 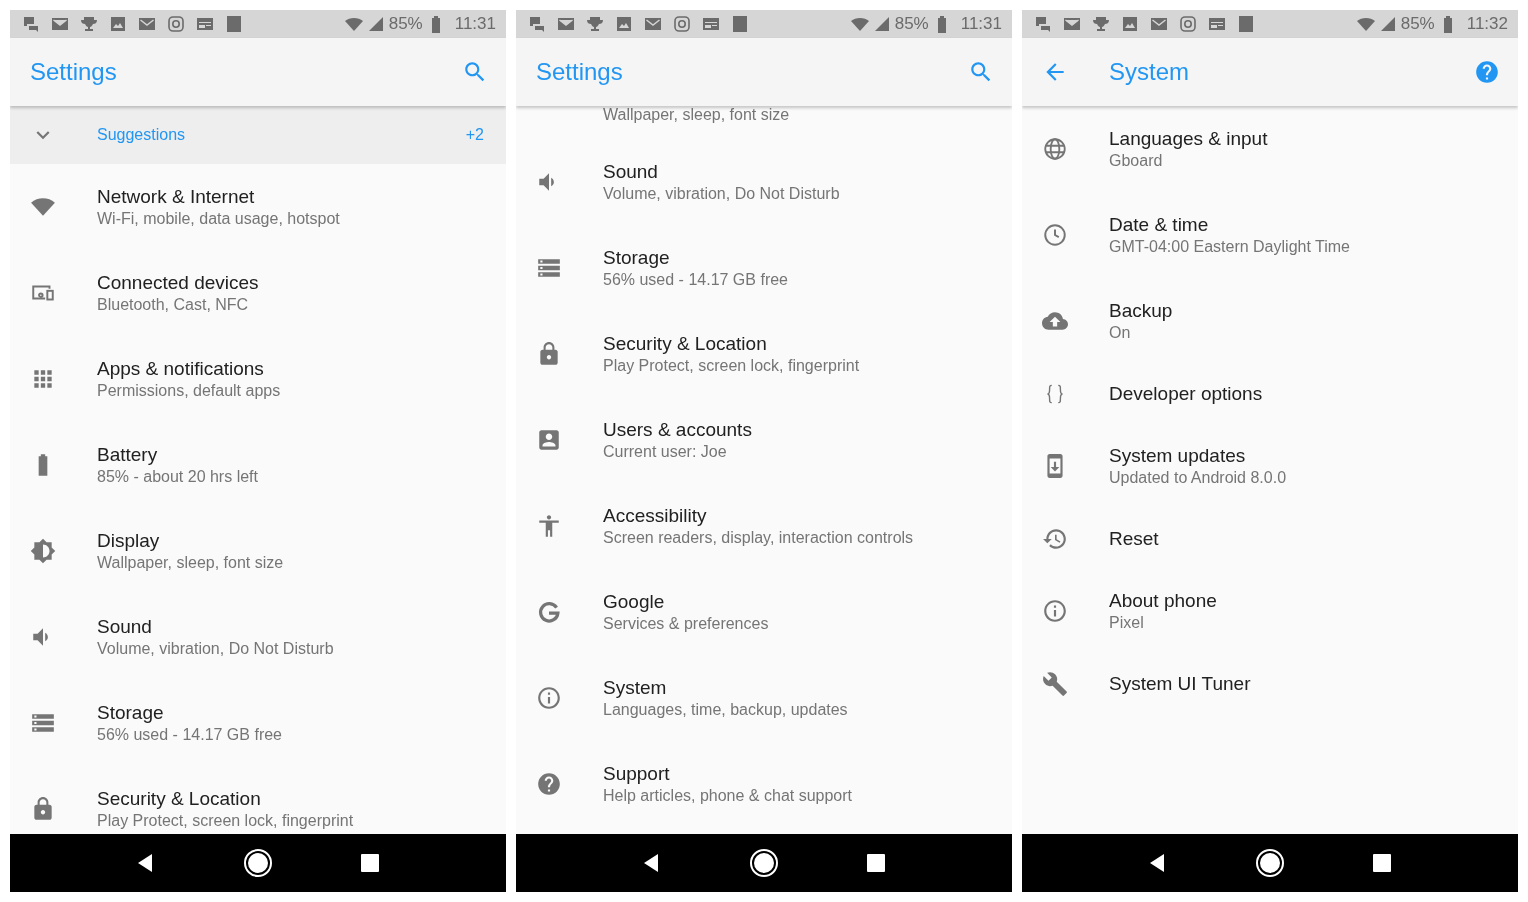 I want to click on setting-subtitle: Languages, time, backup, updates, so click(x=725, y=710).